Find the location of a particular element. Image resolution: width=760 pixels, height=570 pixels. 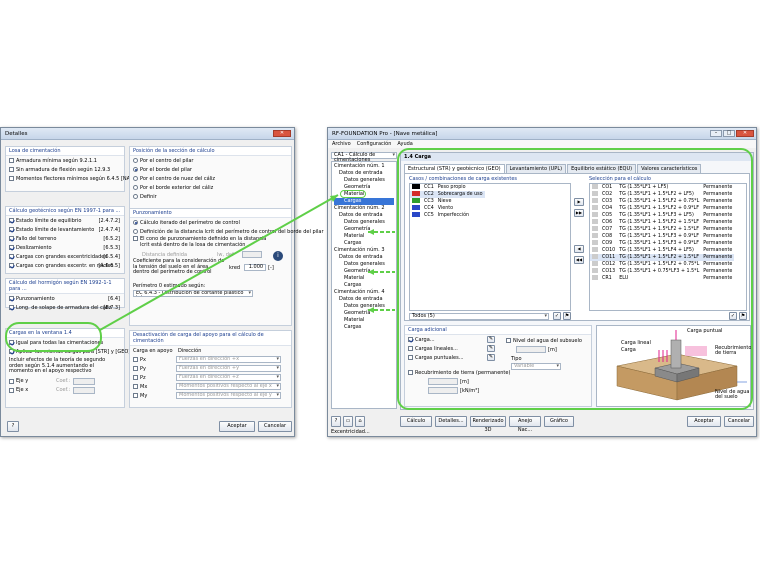

losa-item-1-row: Sin armadura de flexión según 12.9.3 is located at coordinates (65, 169).